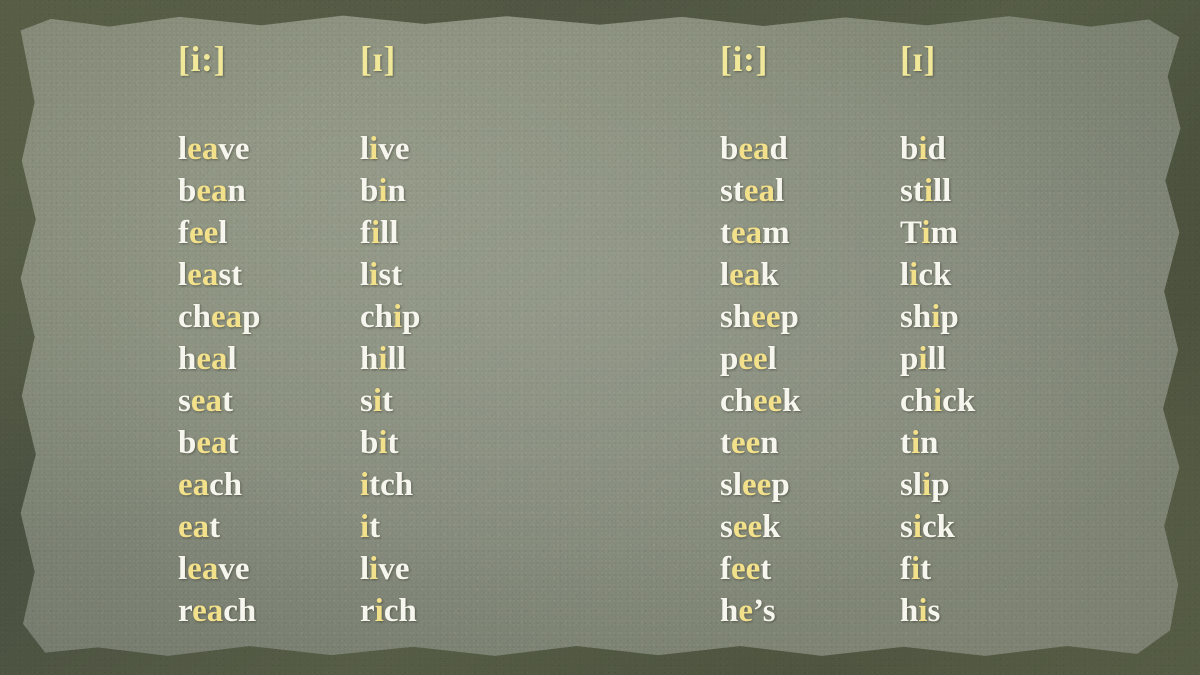 Image resolution: width=1200 pixels, height=675 pixels. What do you see at coordinates (937, 359) in the screenshot?
I see `word-item: pill` at bounding box center [937, 359].